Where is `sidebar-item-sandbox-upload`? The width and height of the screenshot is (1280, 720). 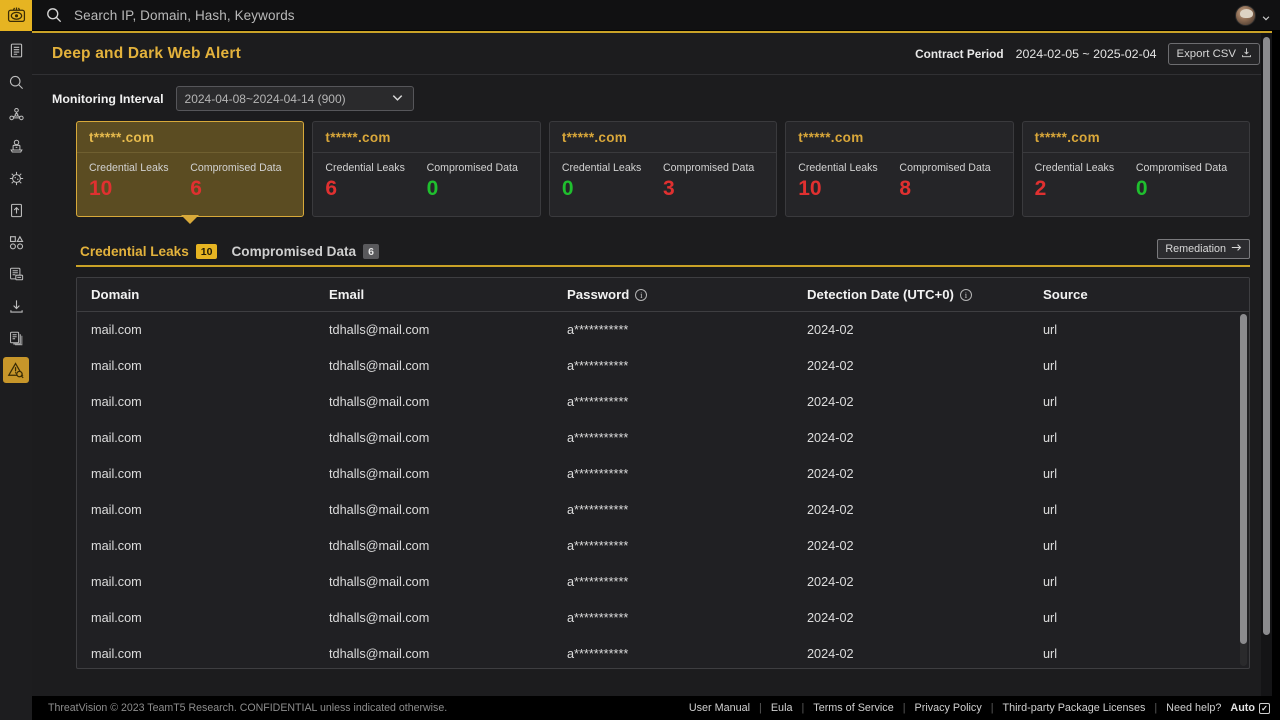 sidebar-item-sandbox-upload is located at coordinates (16, 210).